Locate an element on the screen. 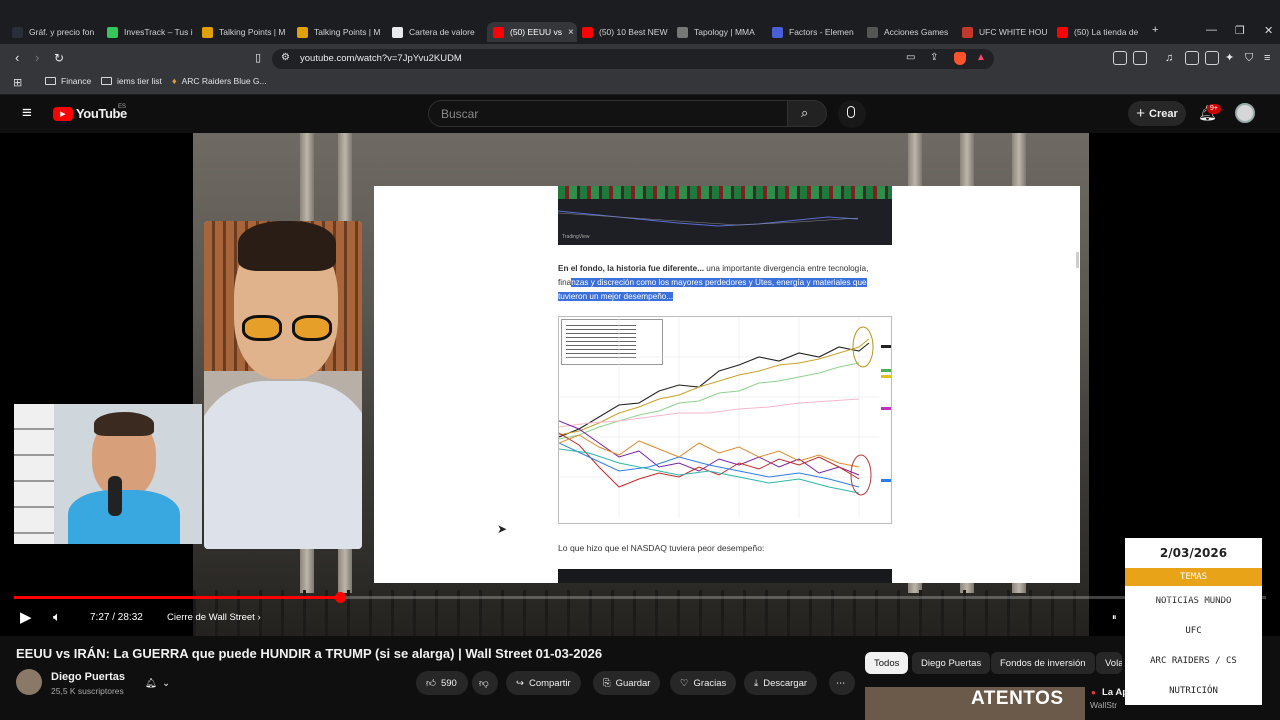  share-button: ↪ Compartir is located at coordinates (543, 683).